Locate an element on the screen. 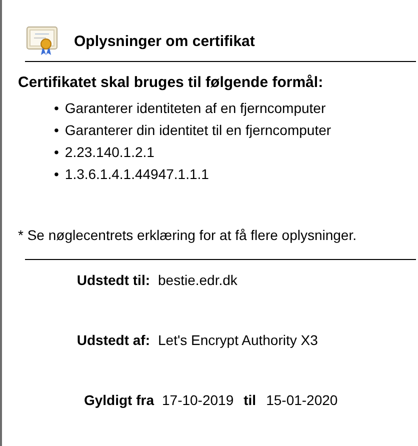 This screenshot has height=446, width=418. field-label: til is located at coordinates (250, 400).